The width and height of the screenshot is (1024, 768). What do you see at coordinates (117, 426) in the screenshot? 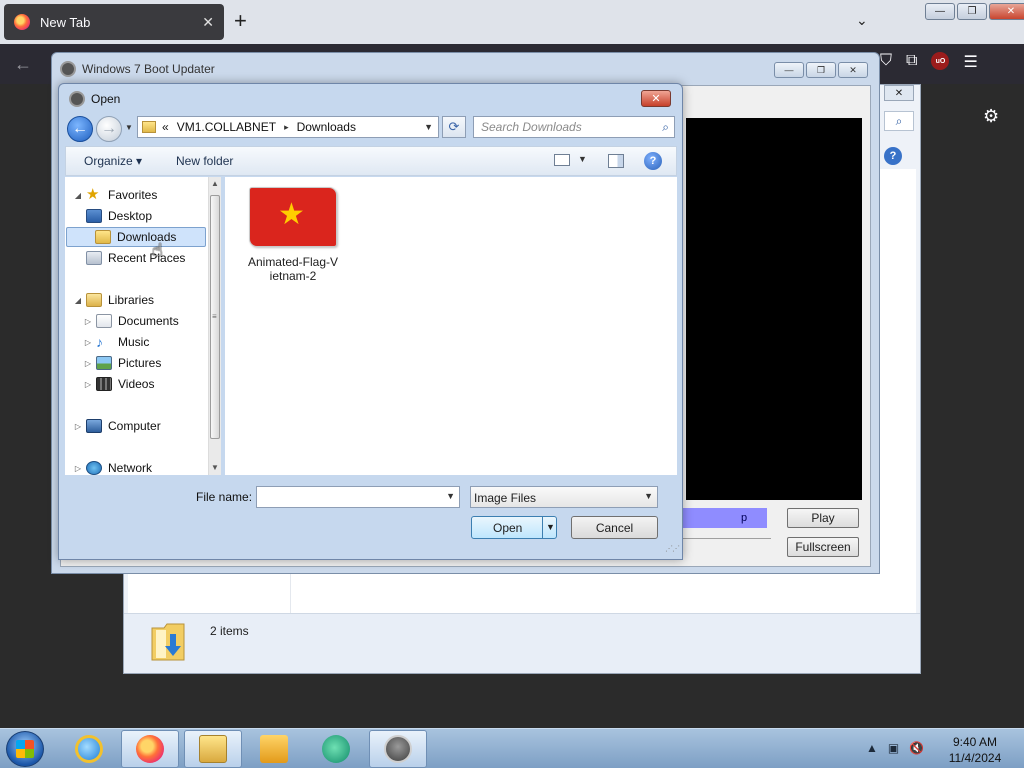
I see `nav-computer: ▷ Computer` at bounding box center [117, 426].